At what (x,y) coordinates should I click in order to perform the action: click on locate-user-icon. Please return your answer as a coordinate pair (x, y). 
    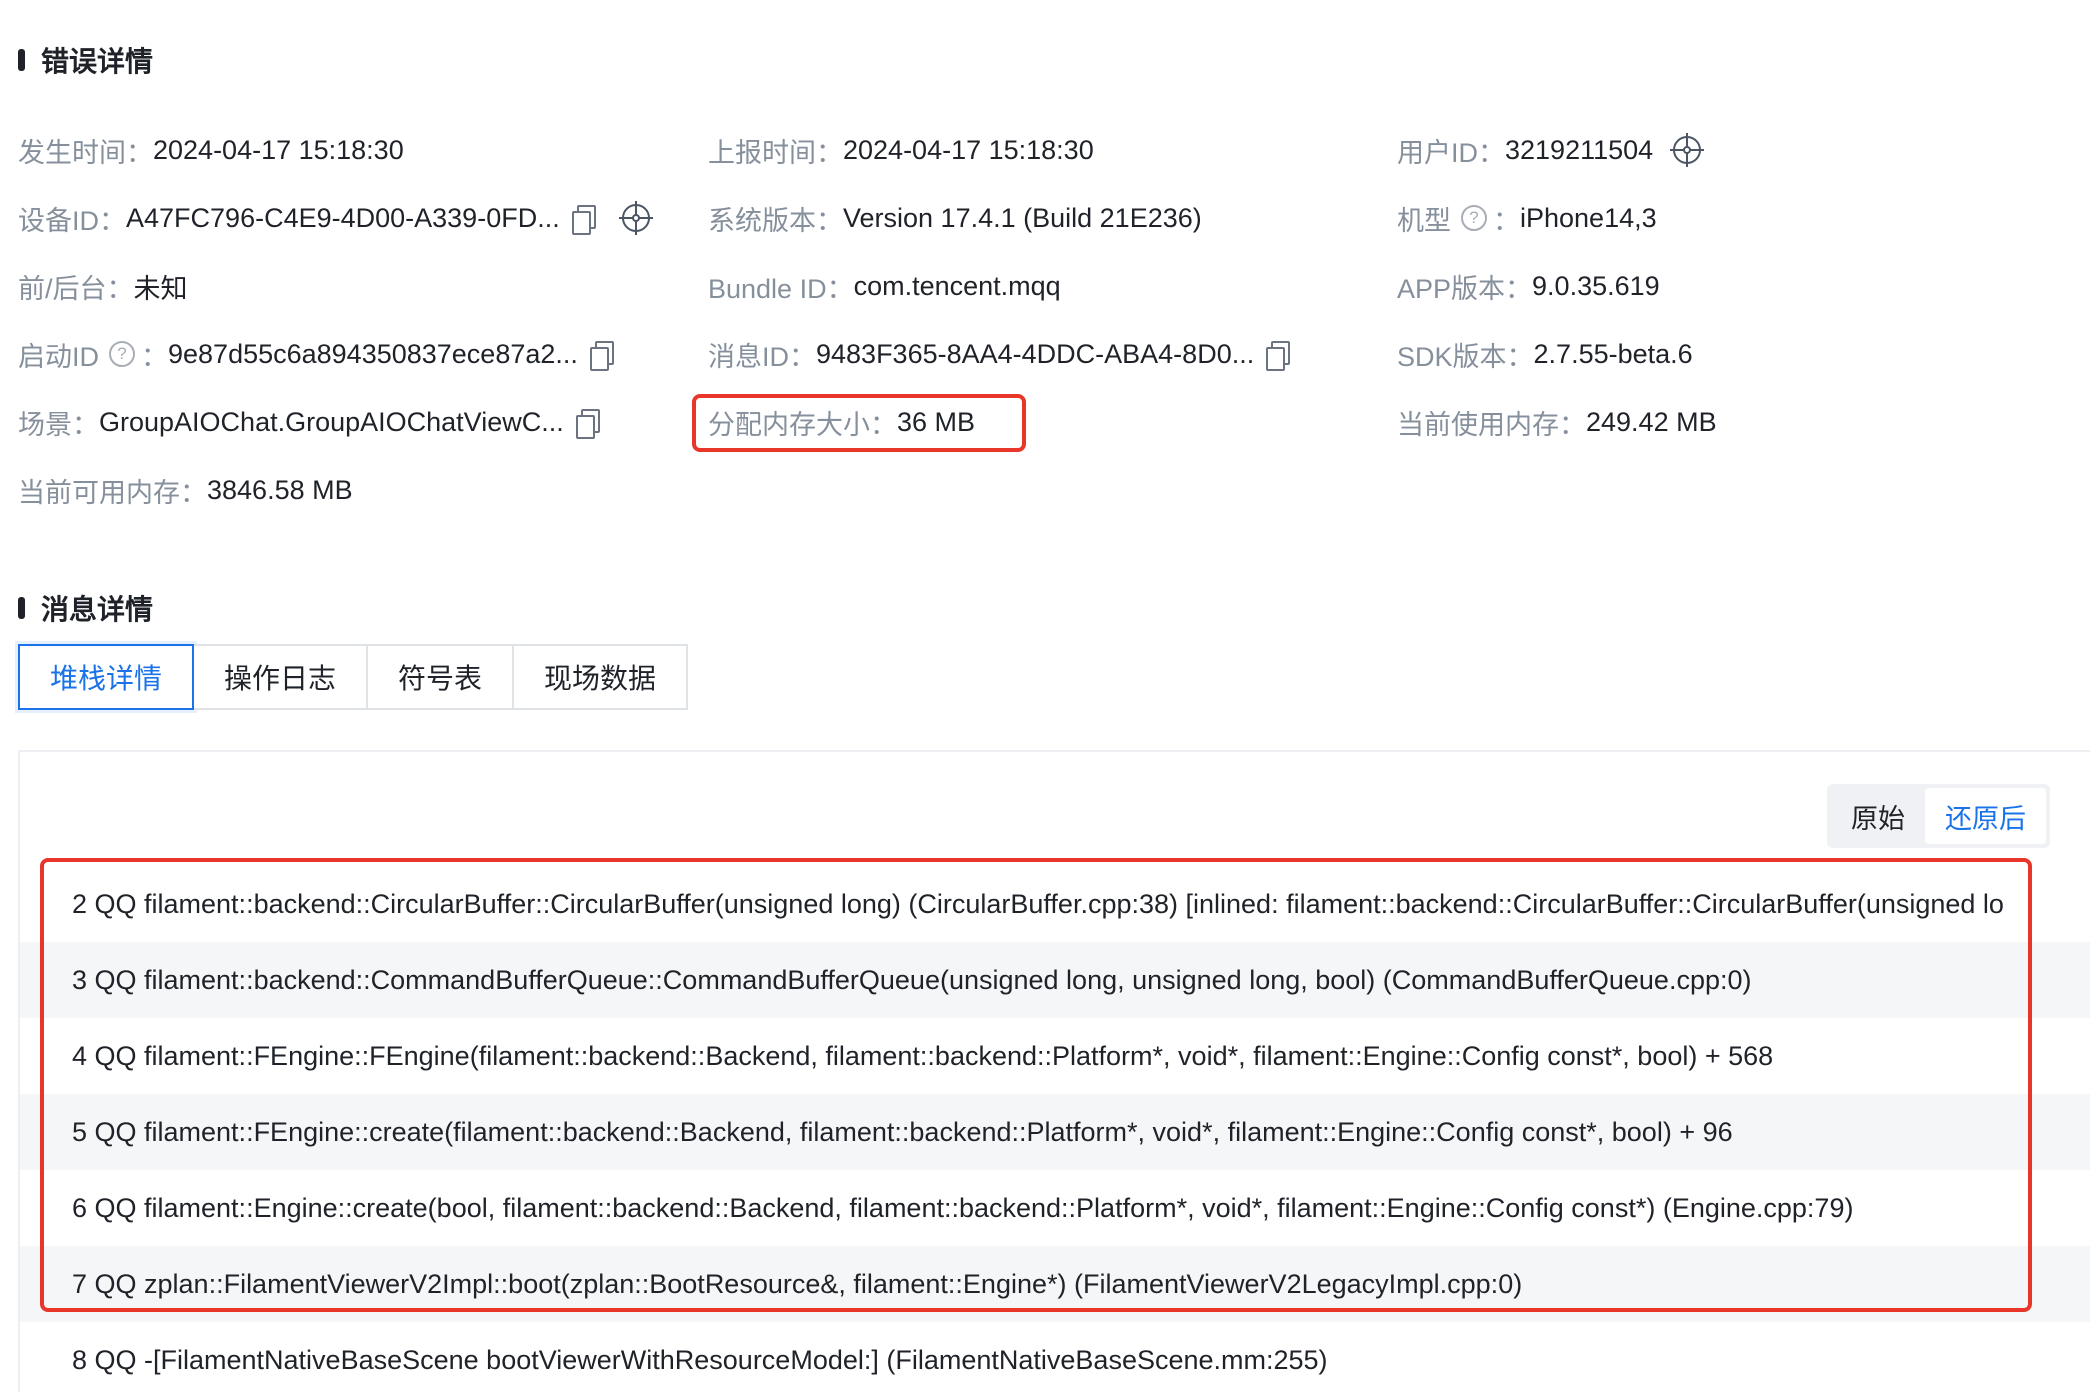
    Looking at the image, I should click on (1687, 150).